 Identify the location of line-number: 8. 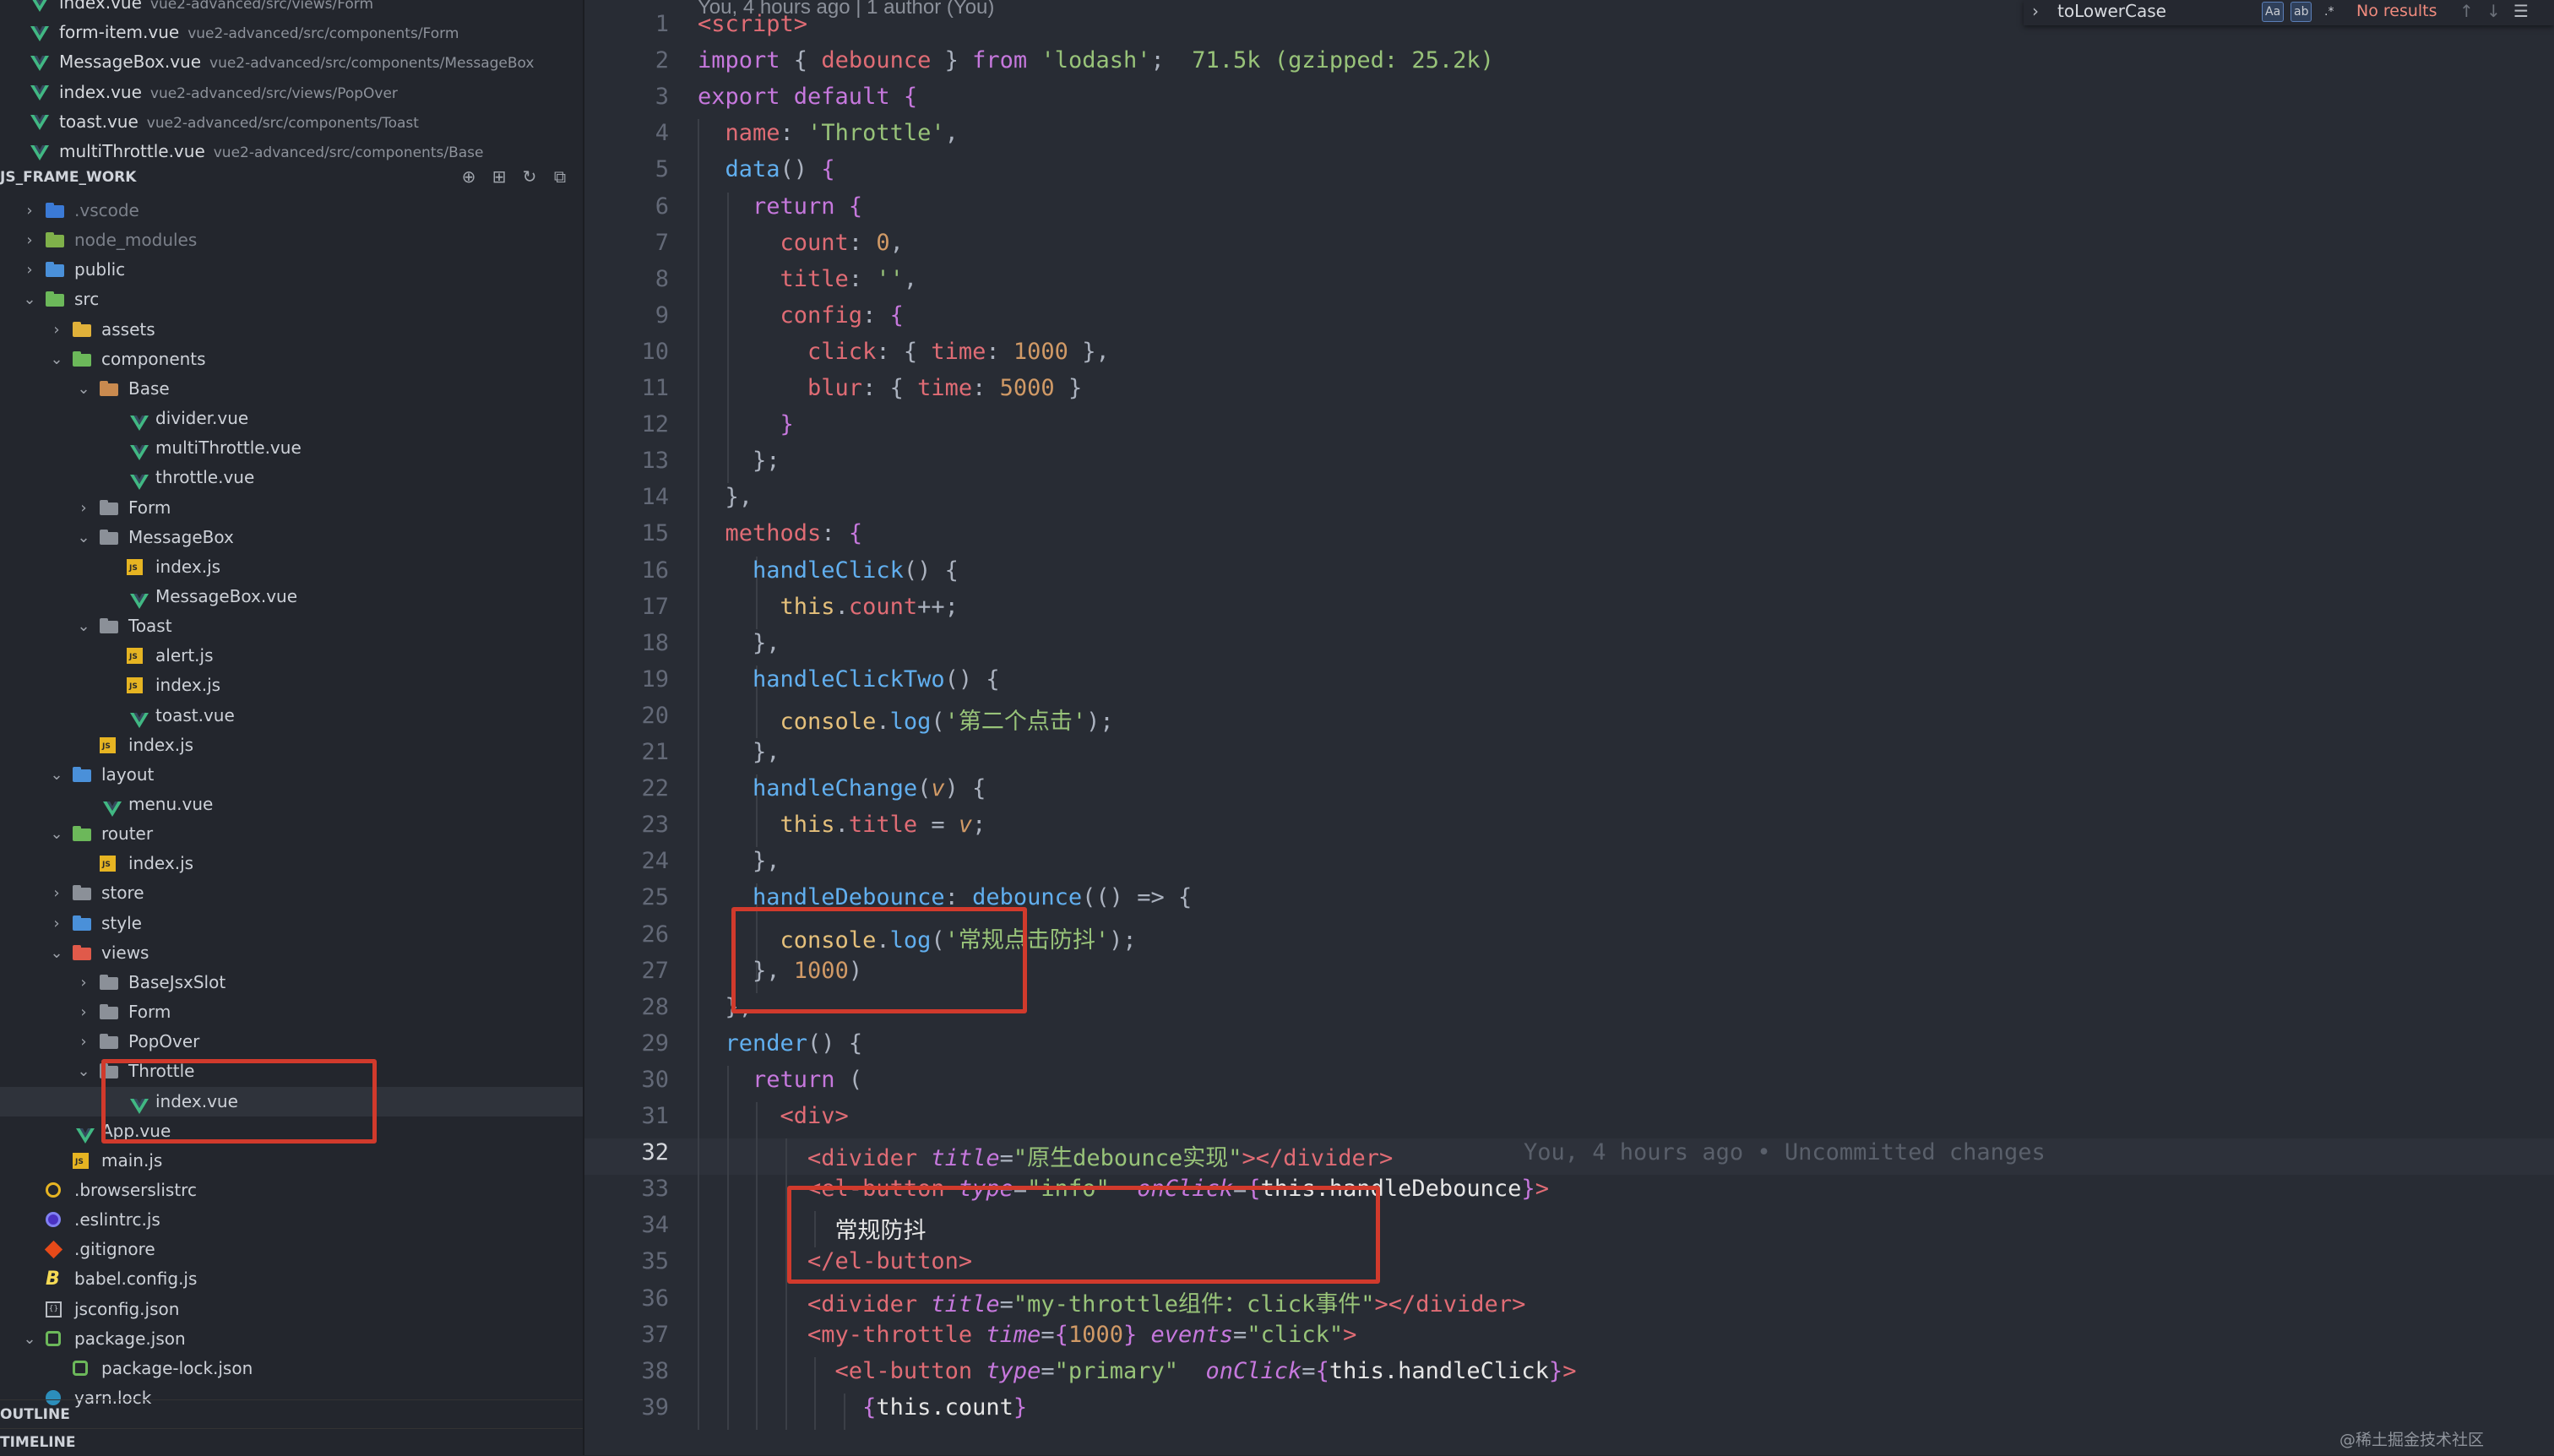
(626, 279).